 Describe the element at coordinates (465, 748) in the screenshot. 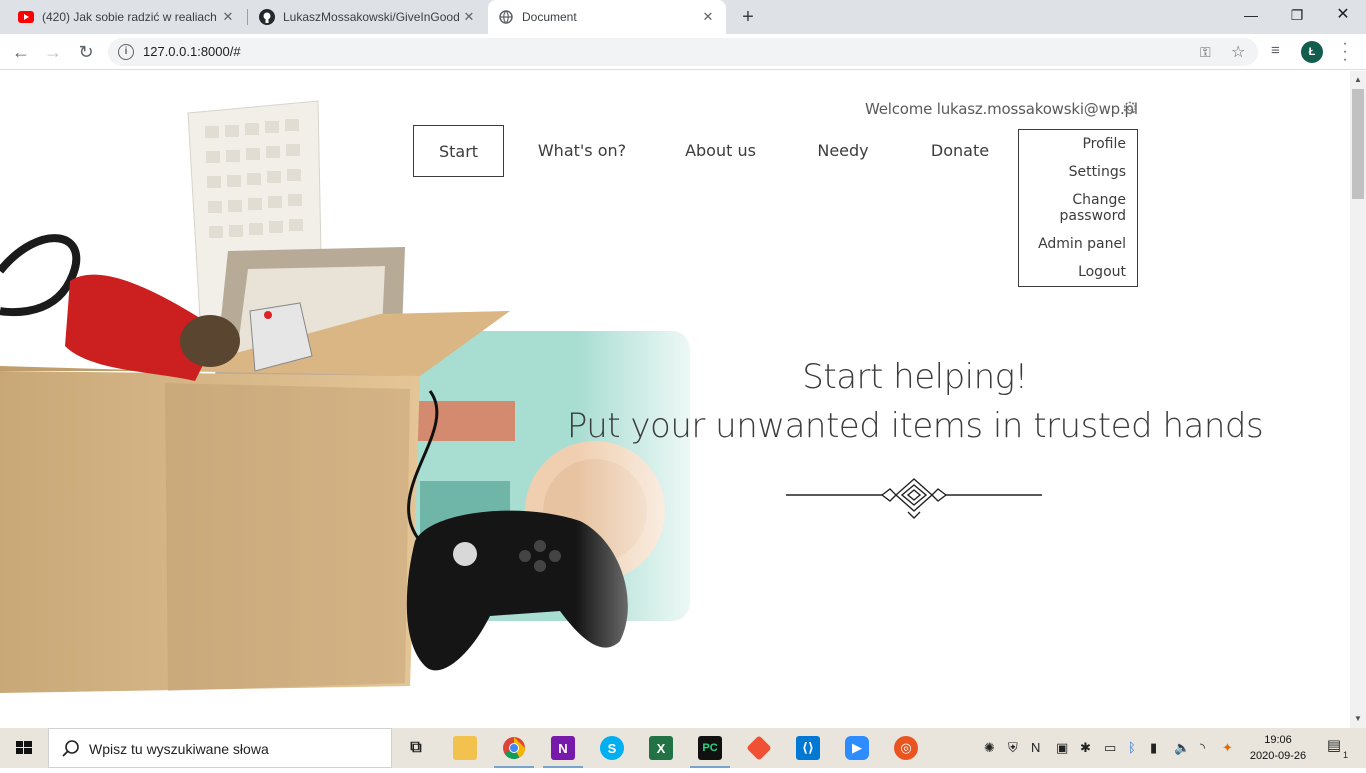

I see `file-explorer-icon` at that location.